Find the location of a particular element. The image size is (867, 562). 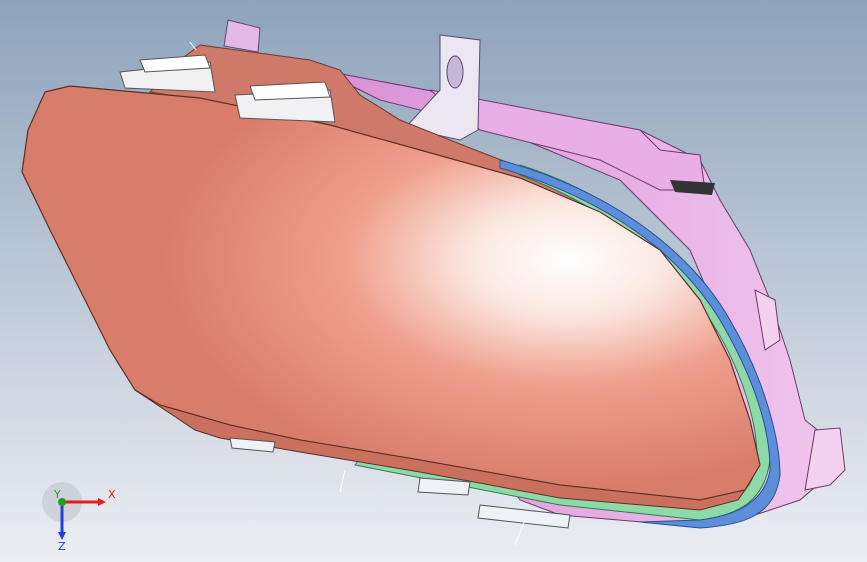

bracket-hole is located at coordinates (455, 72).